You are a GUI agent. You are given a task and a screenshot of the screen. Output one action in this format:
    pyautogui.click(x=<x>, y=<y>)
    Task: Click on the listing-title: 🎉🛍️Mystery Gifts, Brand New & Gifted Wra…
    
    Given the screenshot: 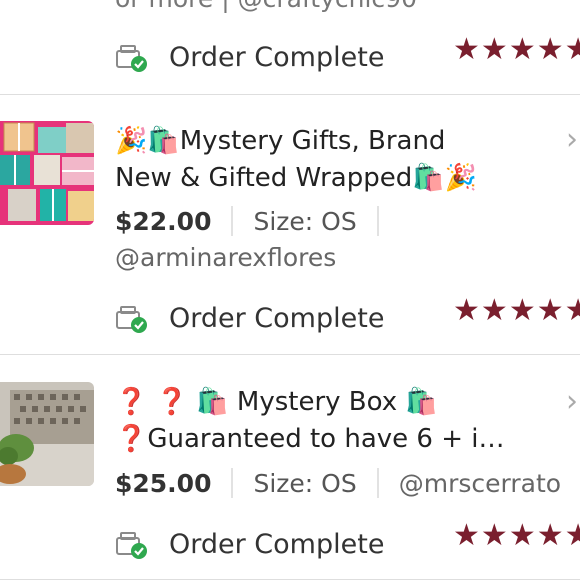 What is the action you would take?
    pyautogui.click(x=330, y=160)
    